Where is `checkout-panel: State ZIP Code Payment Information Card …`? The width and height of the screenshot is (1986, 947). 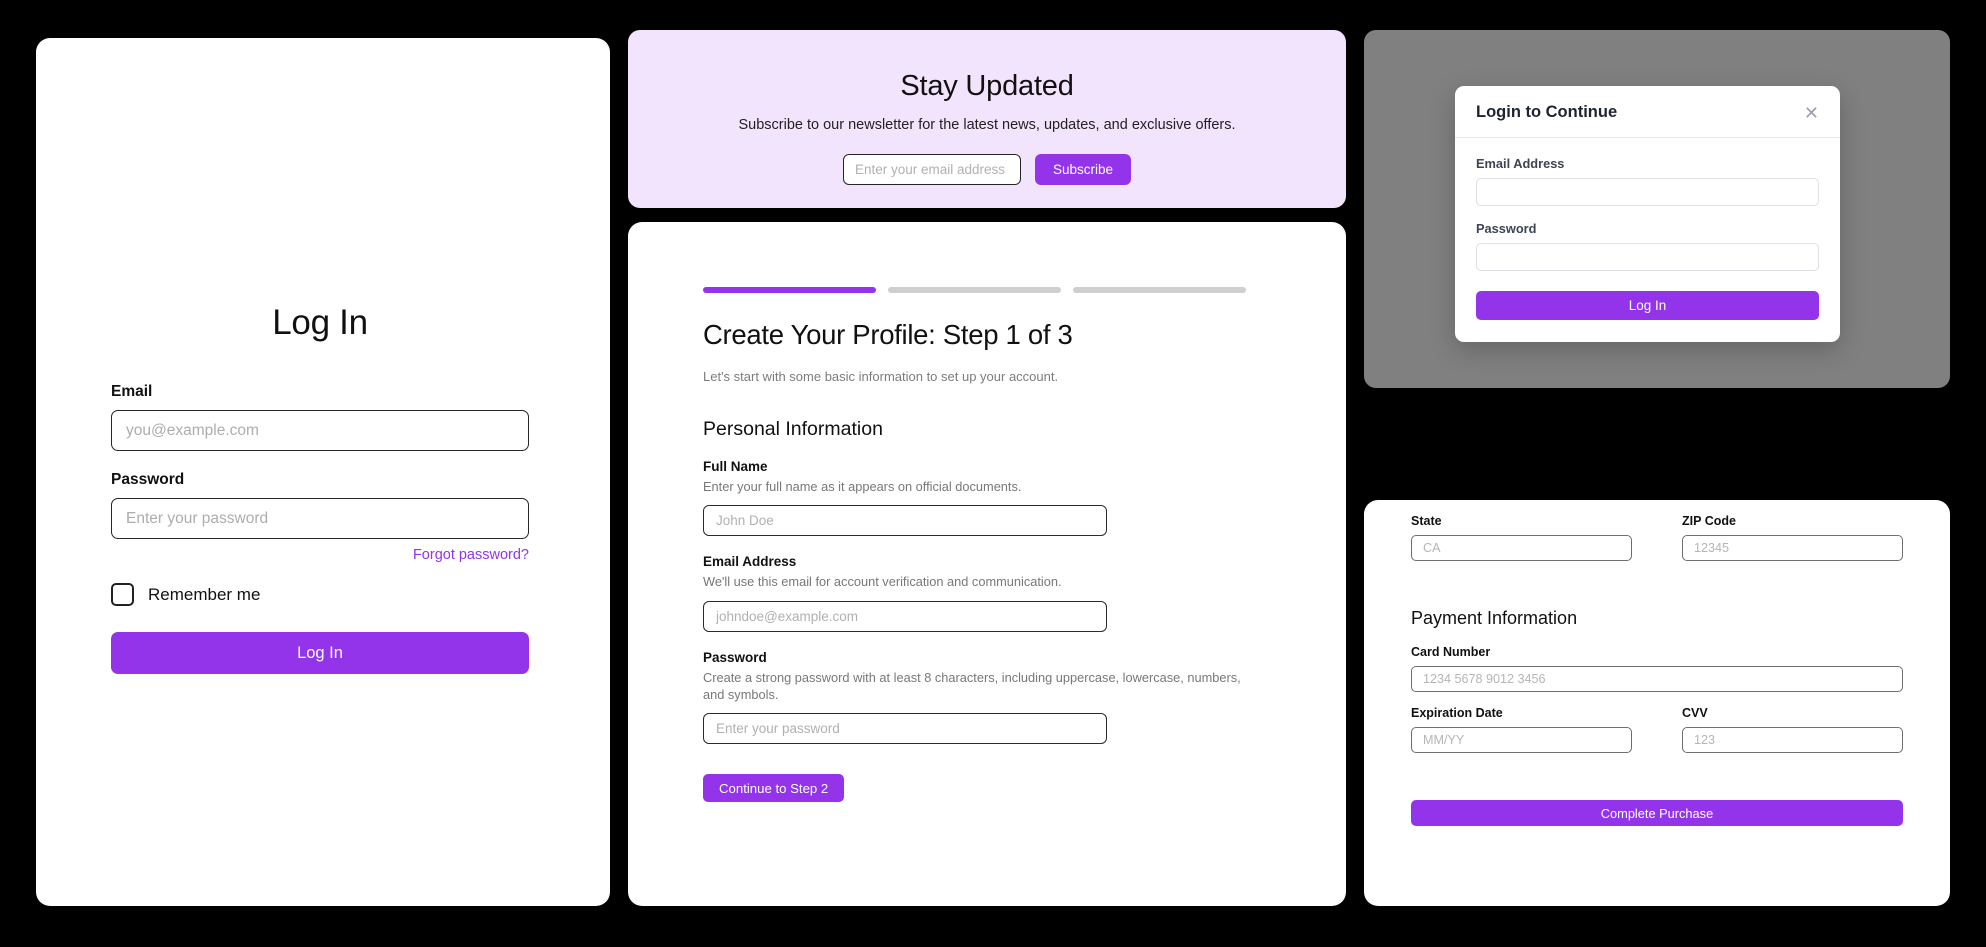 checkout-panel: State ZIP Code Payment Information Card … is located at coordinates (1657, 703).